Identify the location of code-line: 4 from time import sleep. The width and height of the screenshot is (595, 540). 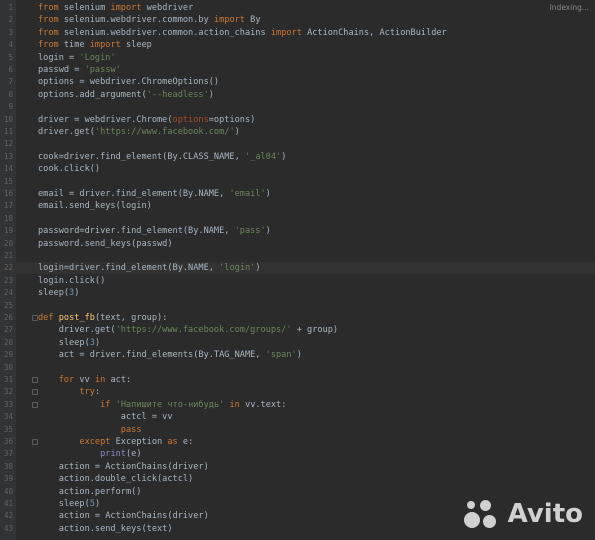
(297, 45).